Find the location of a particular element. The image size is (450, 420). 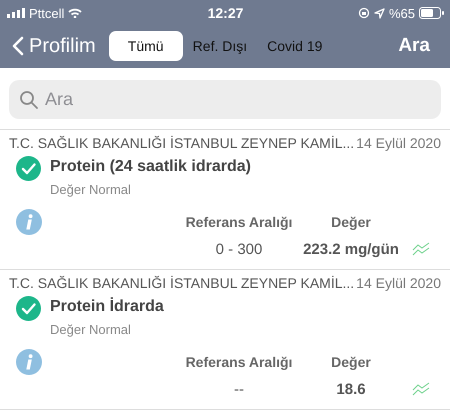

filter-tab: Ref. Dışı is located at coordinates (220, 46).